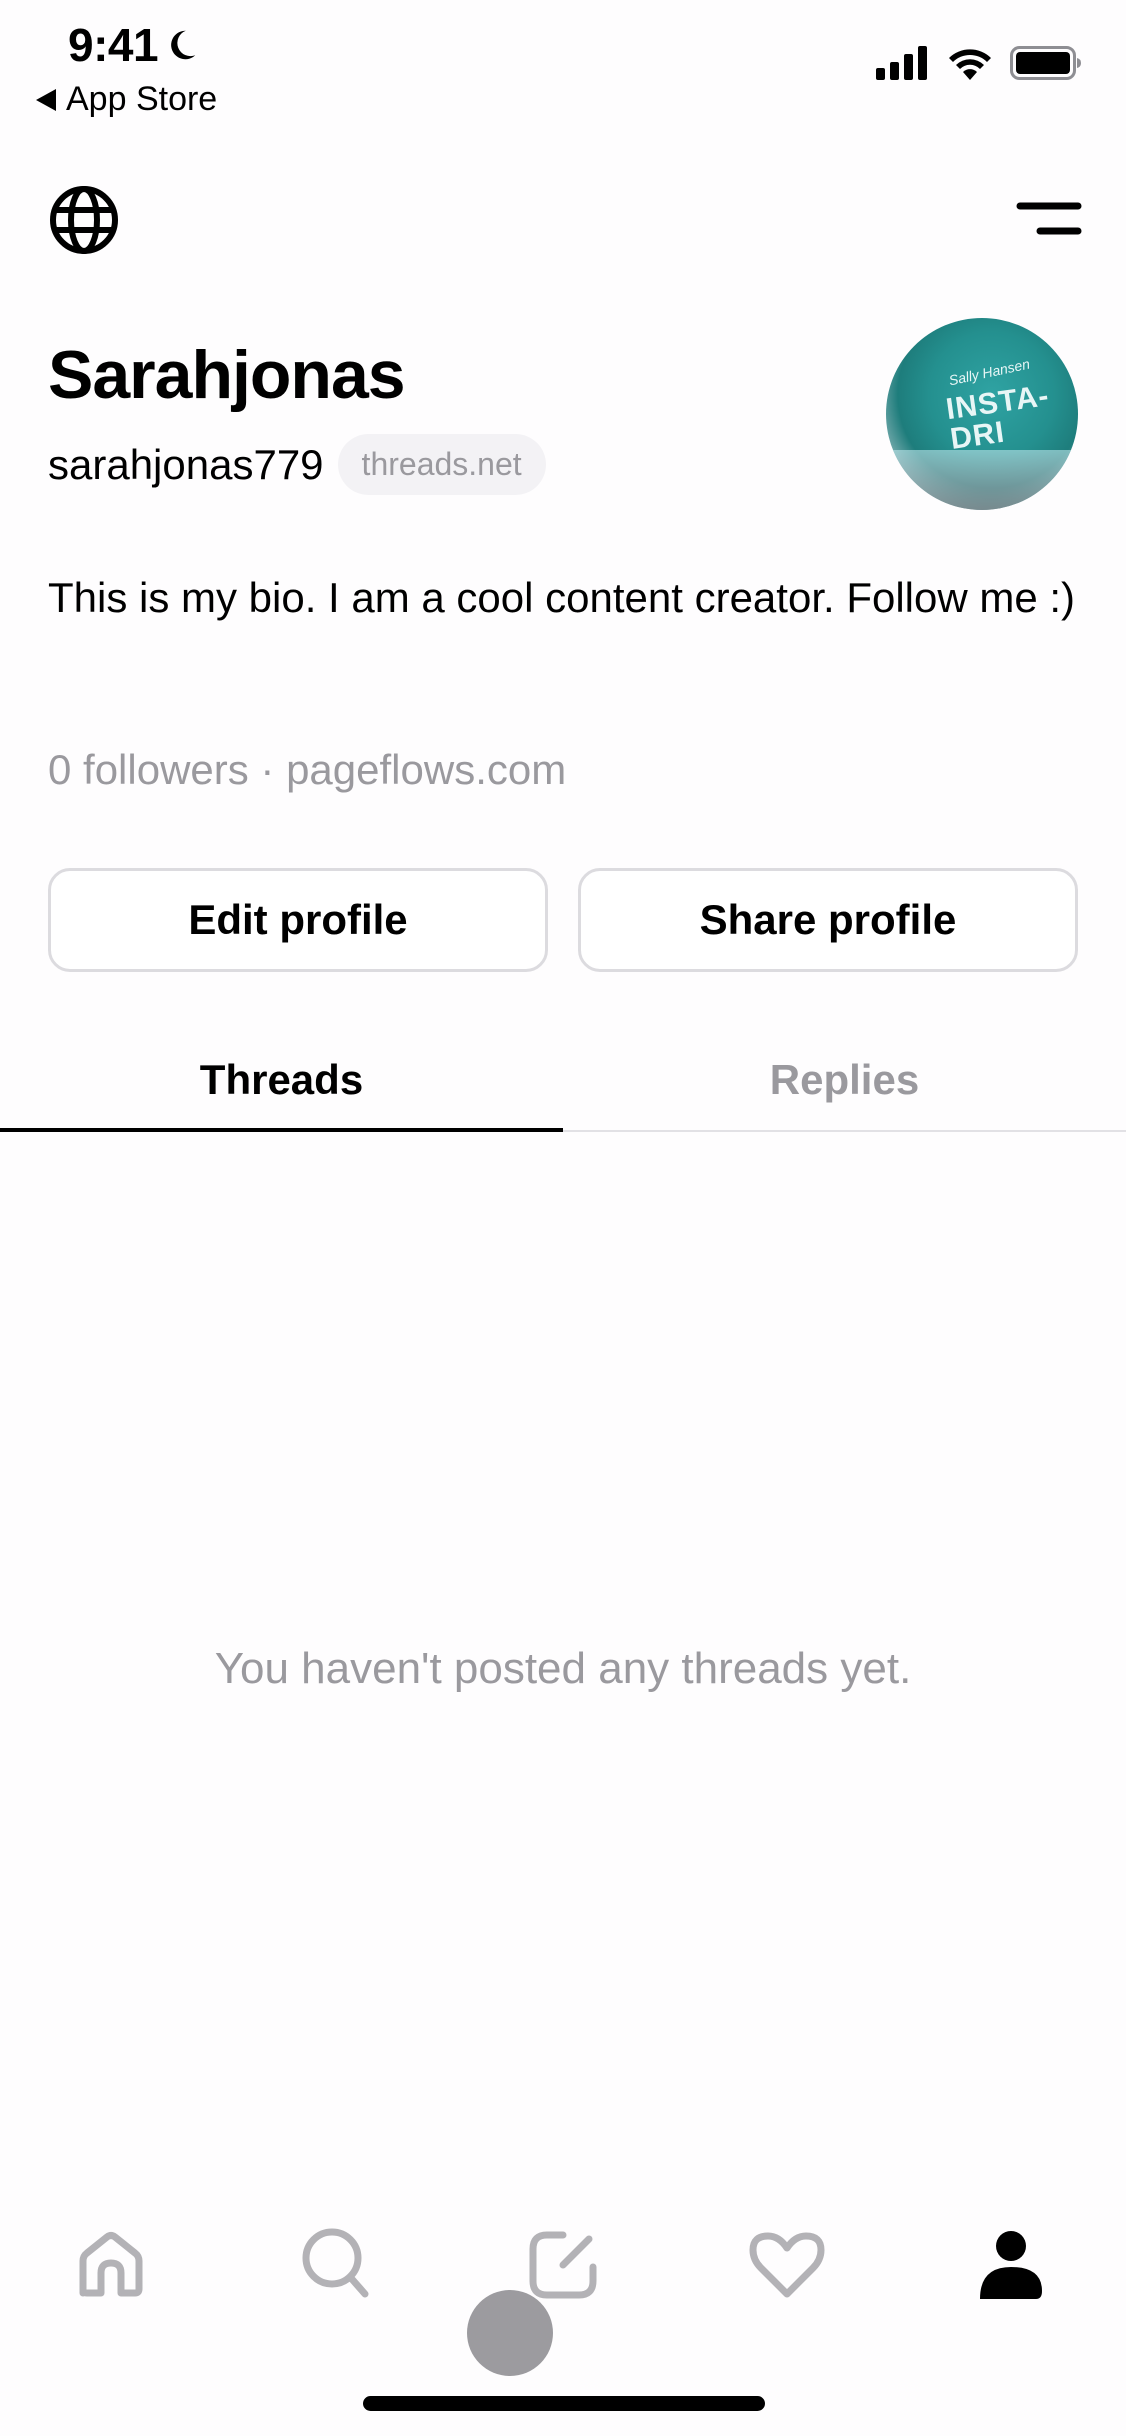  I want to click on home-indicator, so click(564, 2403).